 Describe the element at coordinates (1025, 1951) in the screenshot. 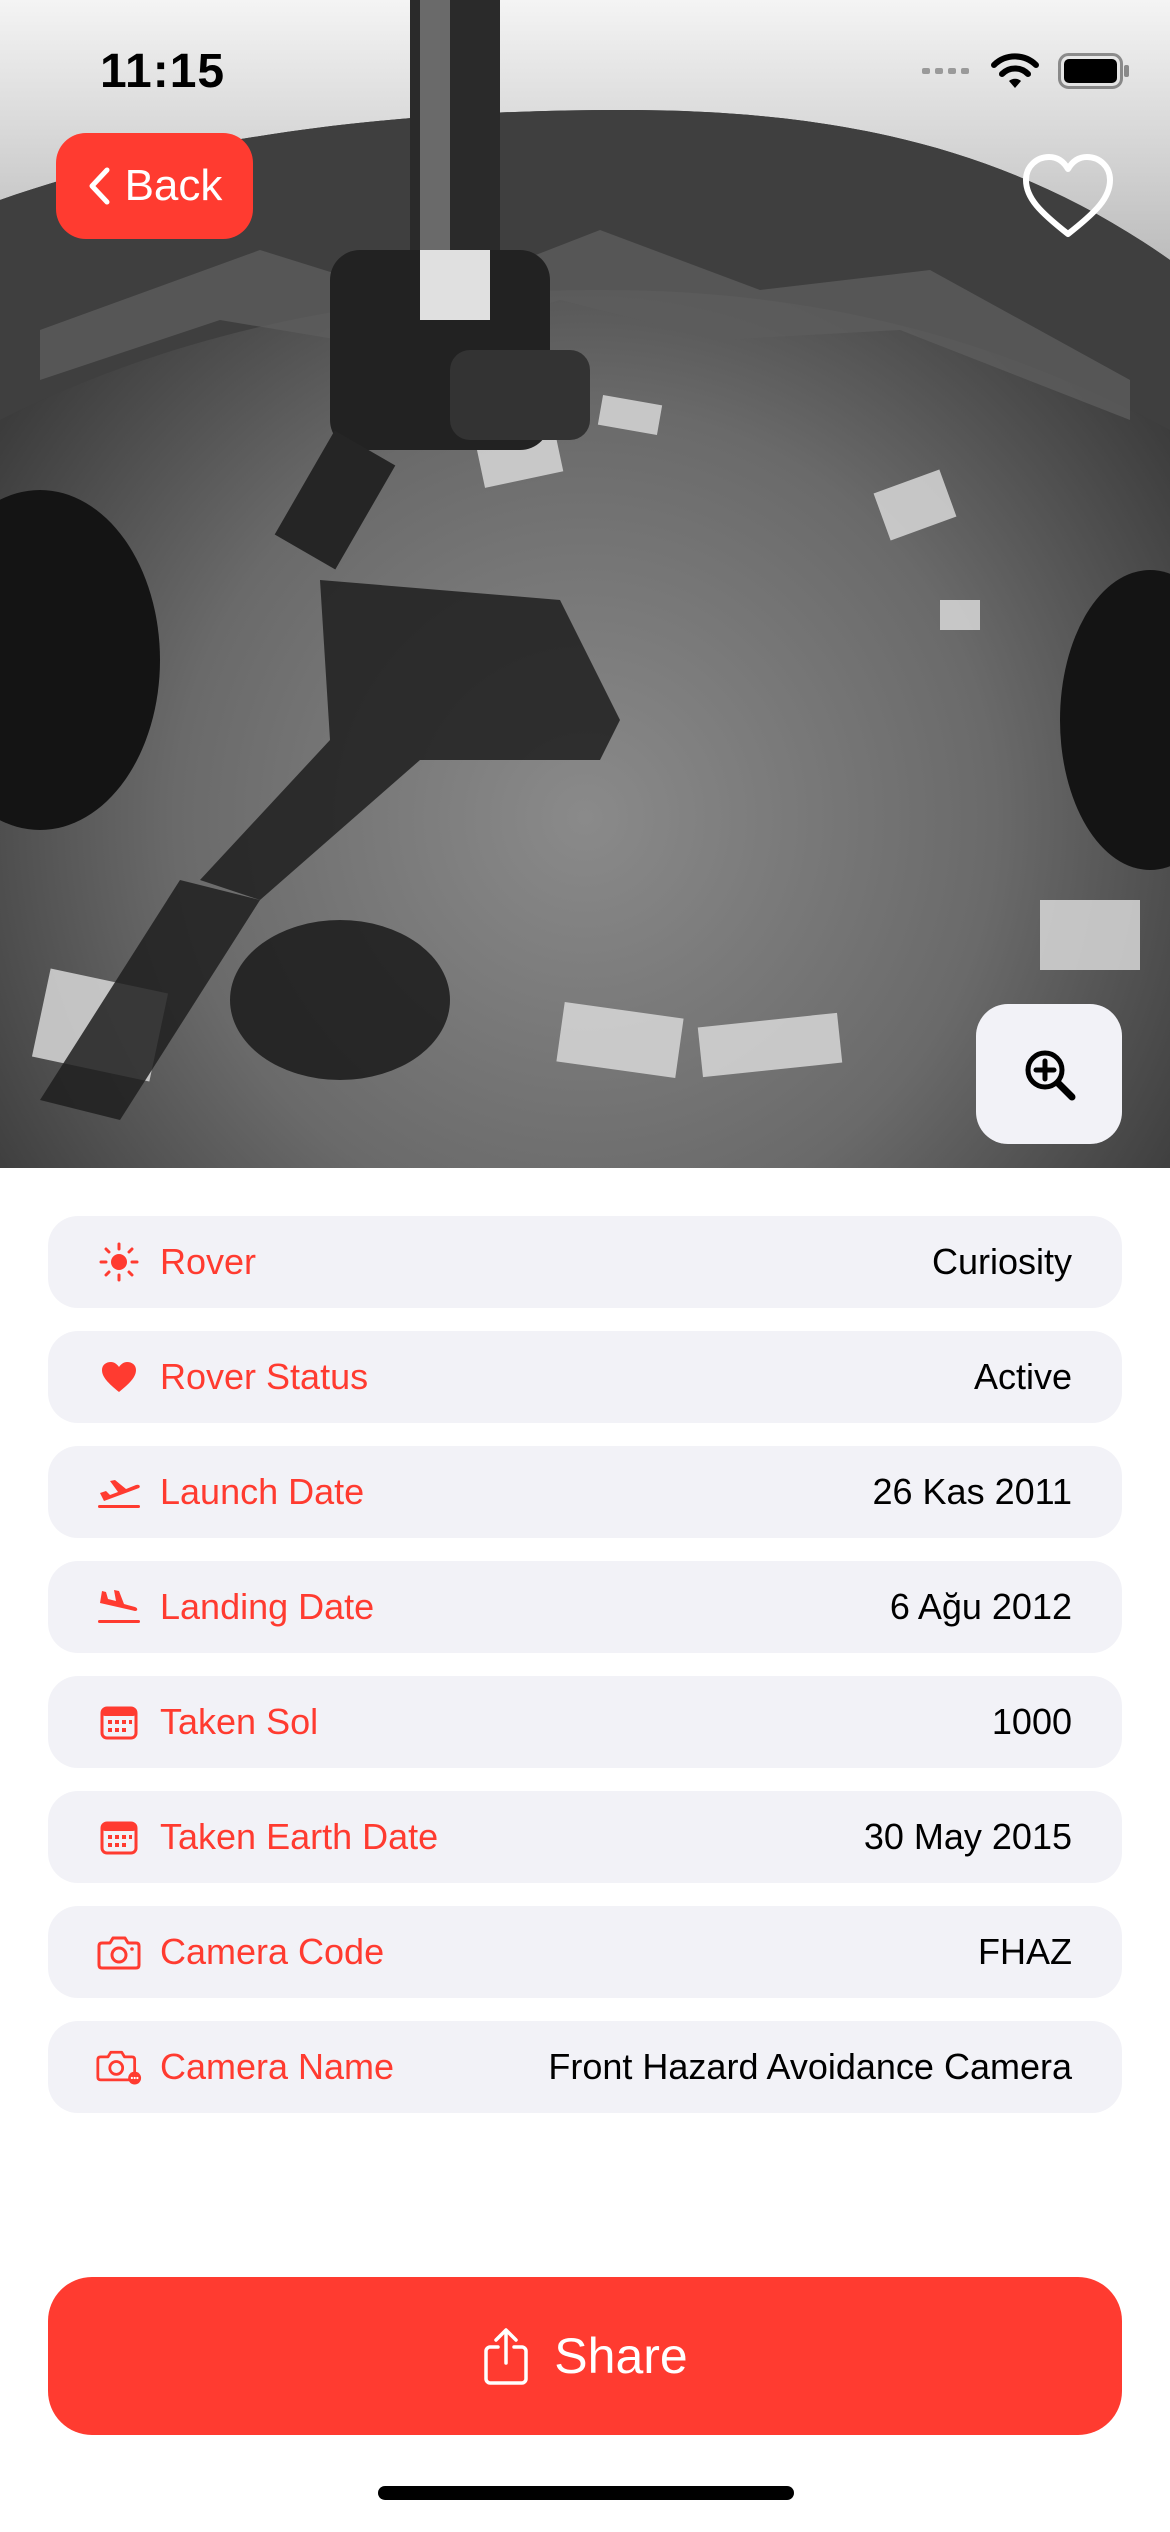

I see `detail-value: FHAZ` at that location.